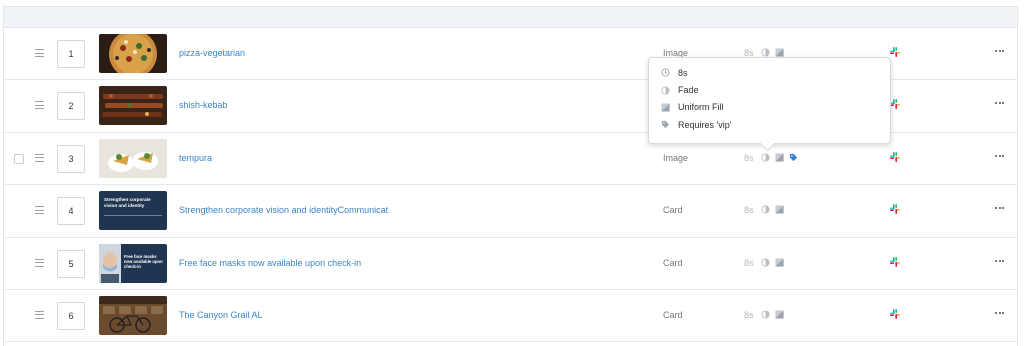  What do you see at coordinates (195, 158) in the screenshot?
I see `item-name-link: tempura` at bounding box center [195, 158].